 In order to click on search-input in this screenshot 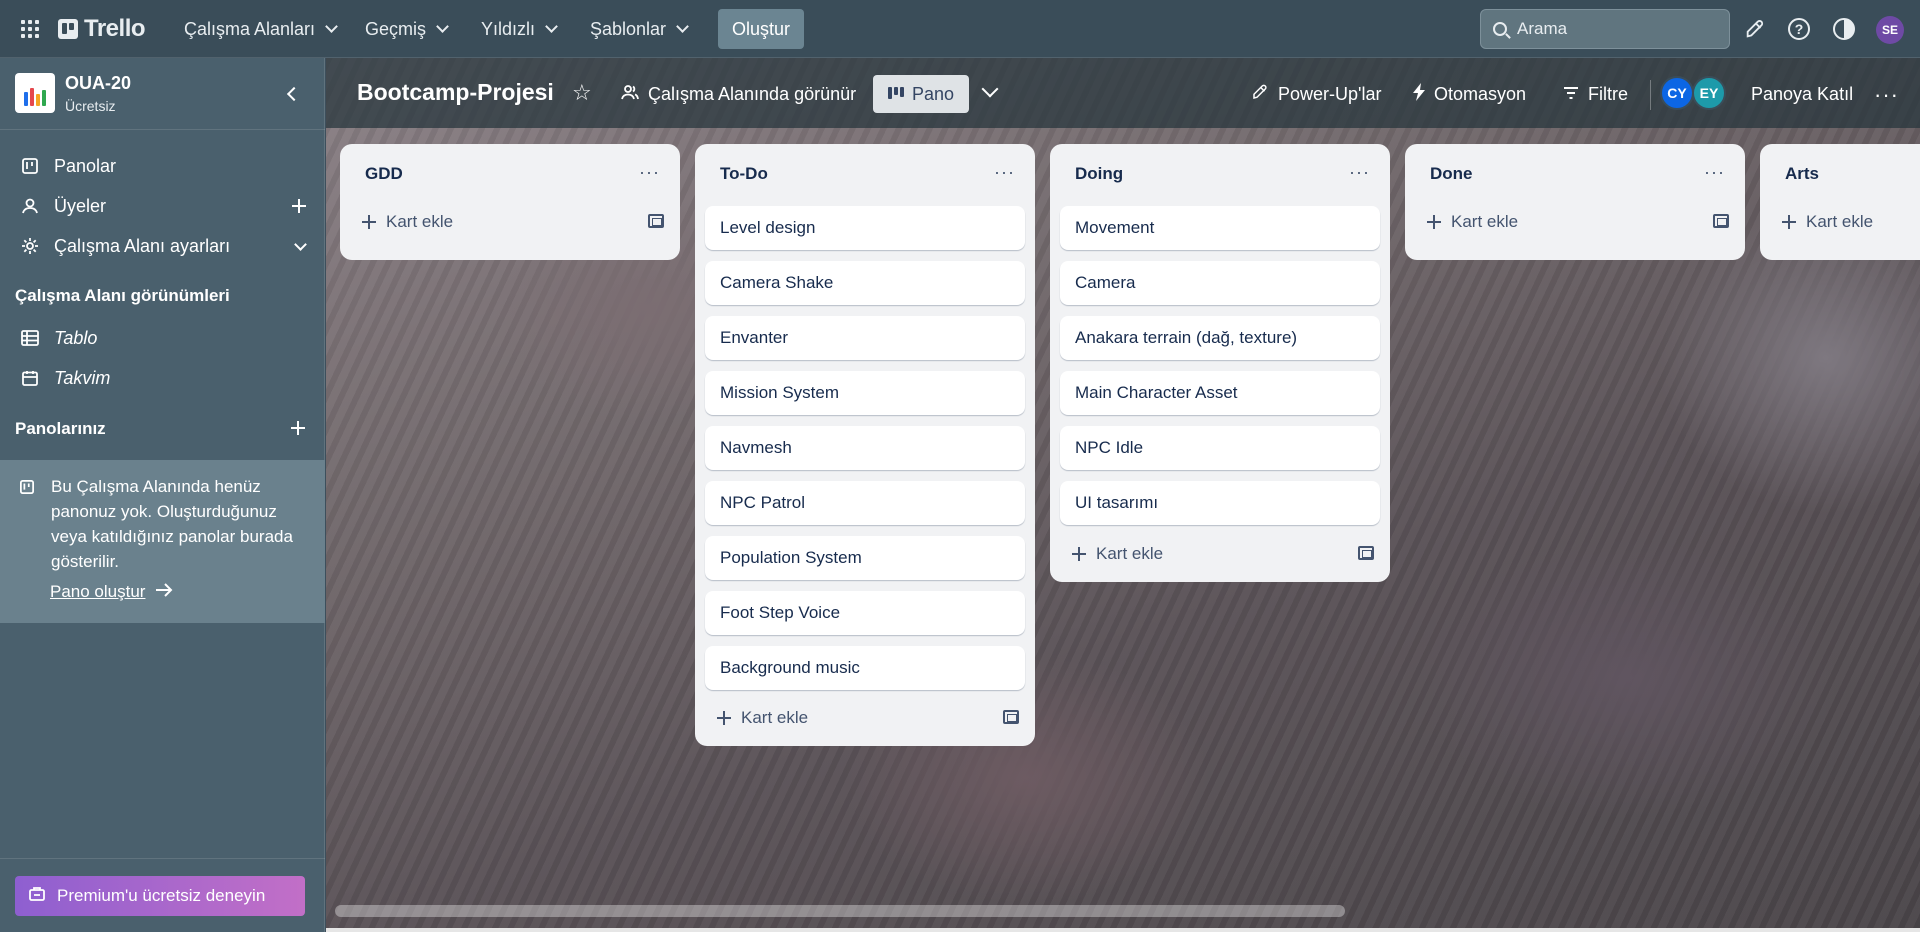, I will do `click(1612, 29)`.